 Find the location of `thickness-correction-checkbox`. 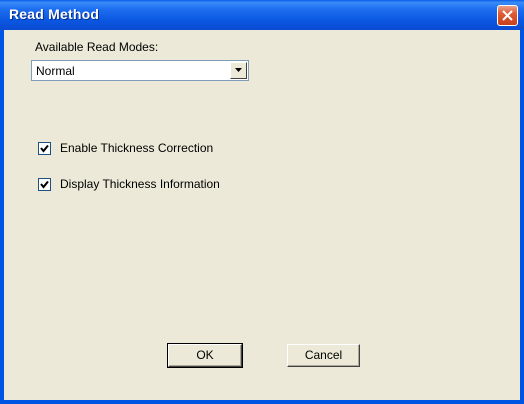

thickness-correction-checkbox is located at coordinates (44, 148).